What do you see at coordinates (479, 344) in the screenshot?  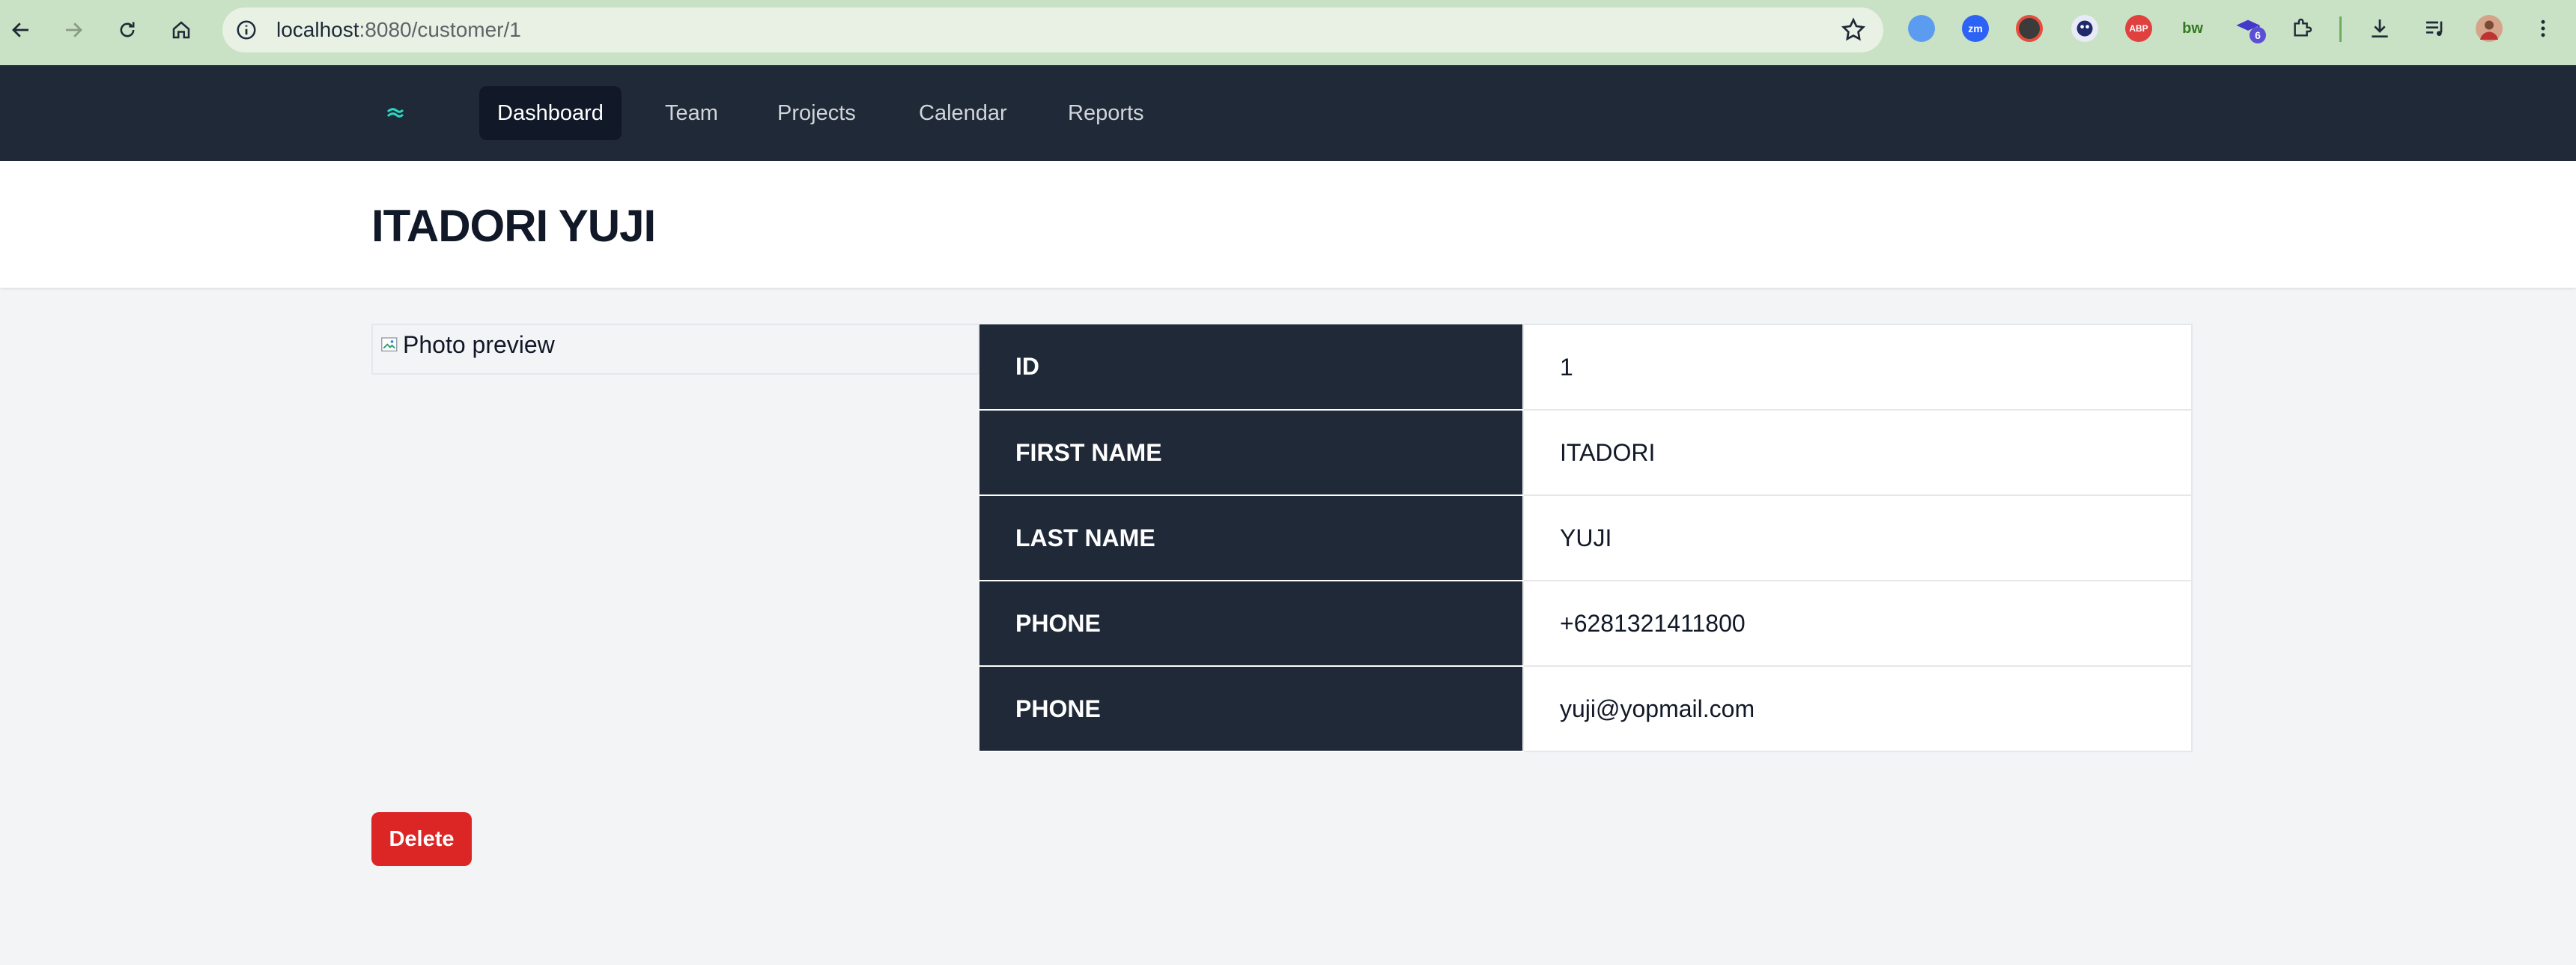 I see `photo-alt-text: Photo preview` at bounding box center [479, 344].